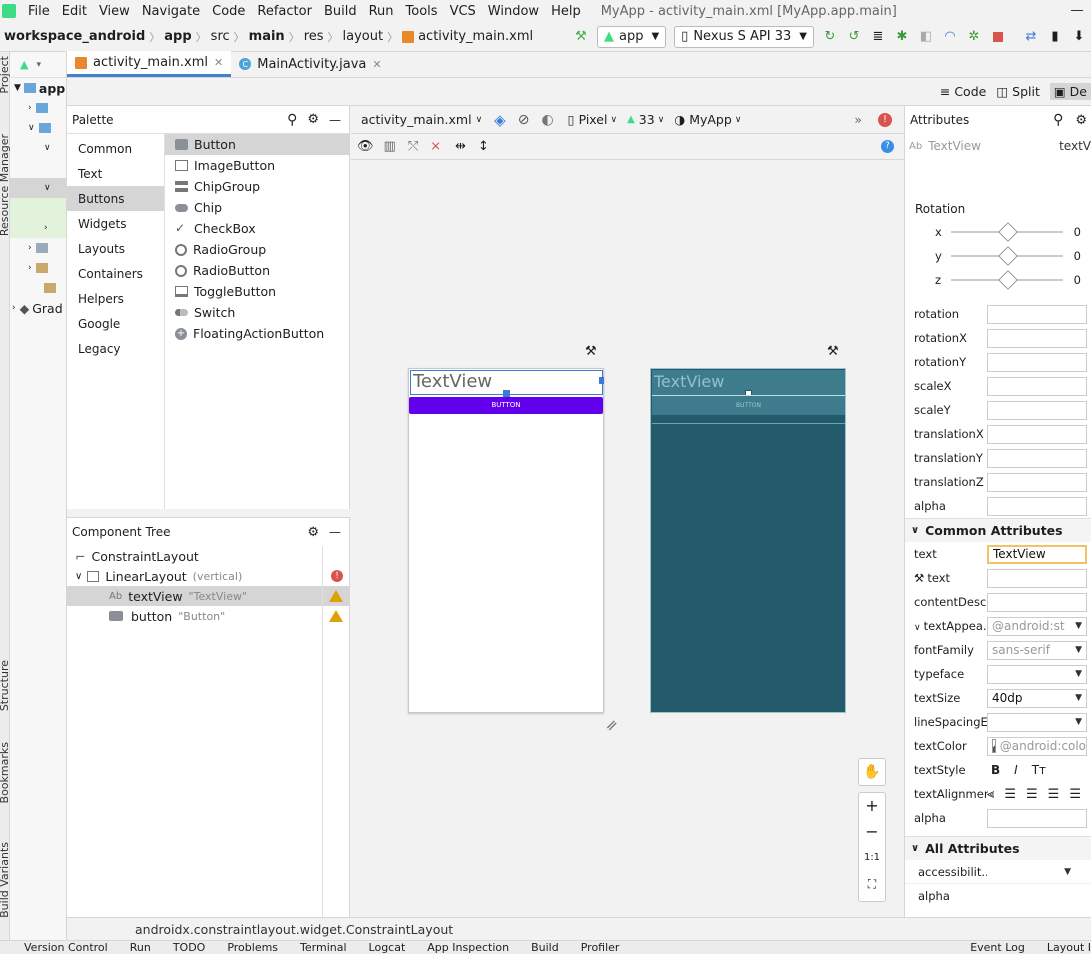  I want to click on preview-button: BUTTON, so click(506, 405).